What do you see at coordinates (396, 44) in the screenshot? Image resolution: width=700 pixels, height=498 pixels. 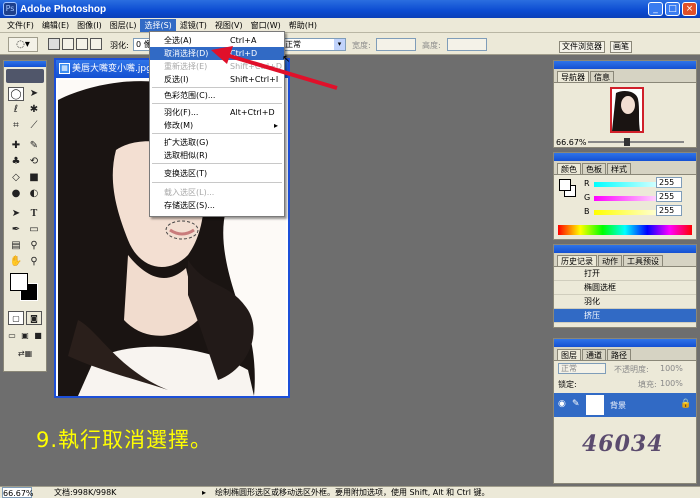 I see `width-input` at bounding box center [396, 44].